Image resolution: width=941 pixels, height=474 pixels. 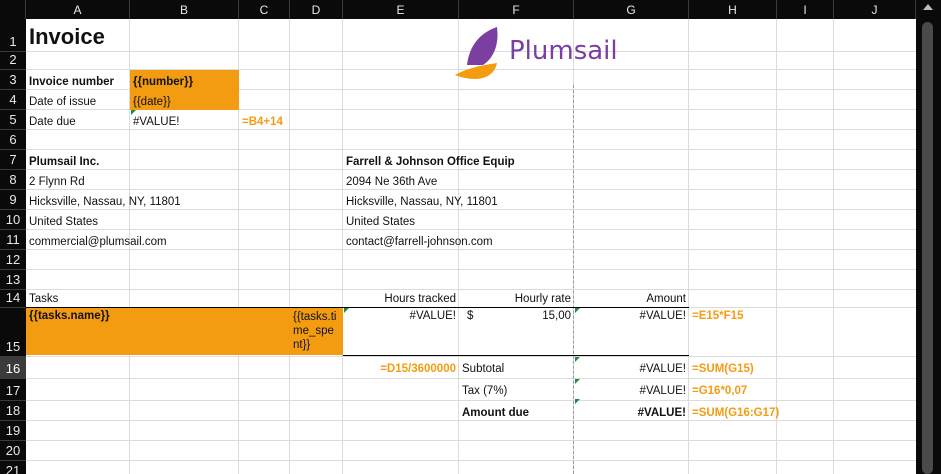 I want to click on task-time-cell: {{tasks.time_spent}}, so click(x=316, y=331).